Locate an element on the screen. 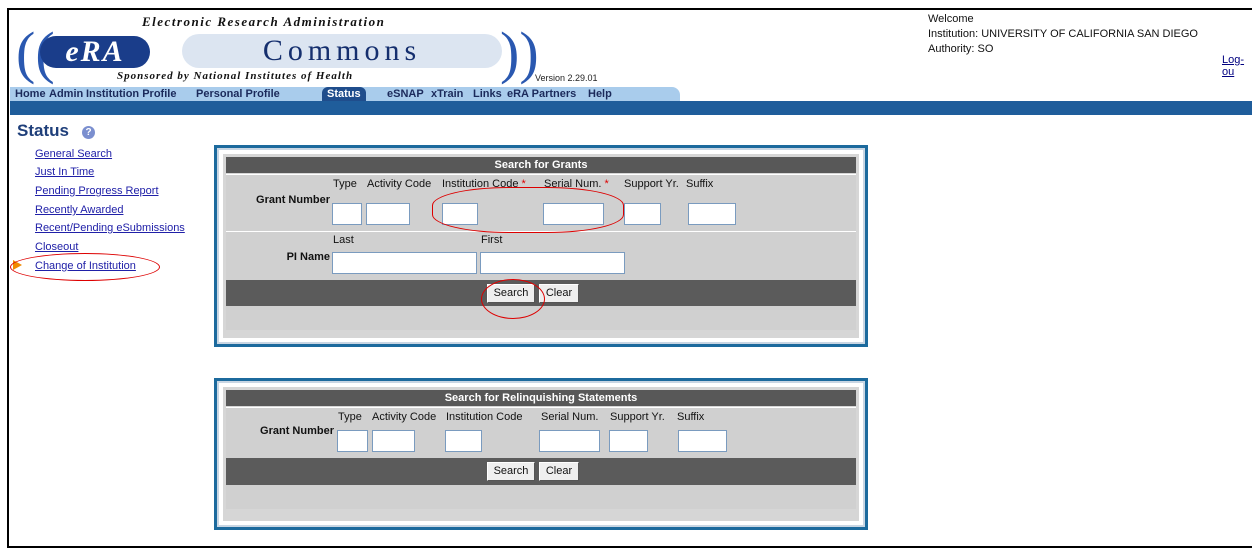 The width and height of the screenshot is (1252, 550). authority-text: Authority: SO is located at coordinates (961, 49).